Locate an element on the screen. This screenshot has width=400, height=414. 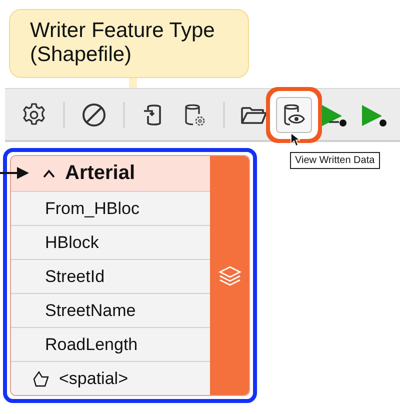
cursor-icon is located at coordinates (295, 139).